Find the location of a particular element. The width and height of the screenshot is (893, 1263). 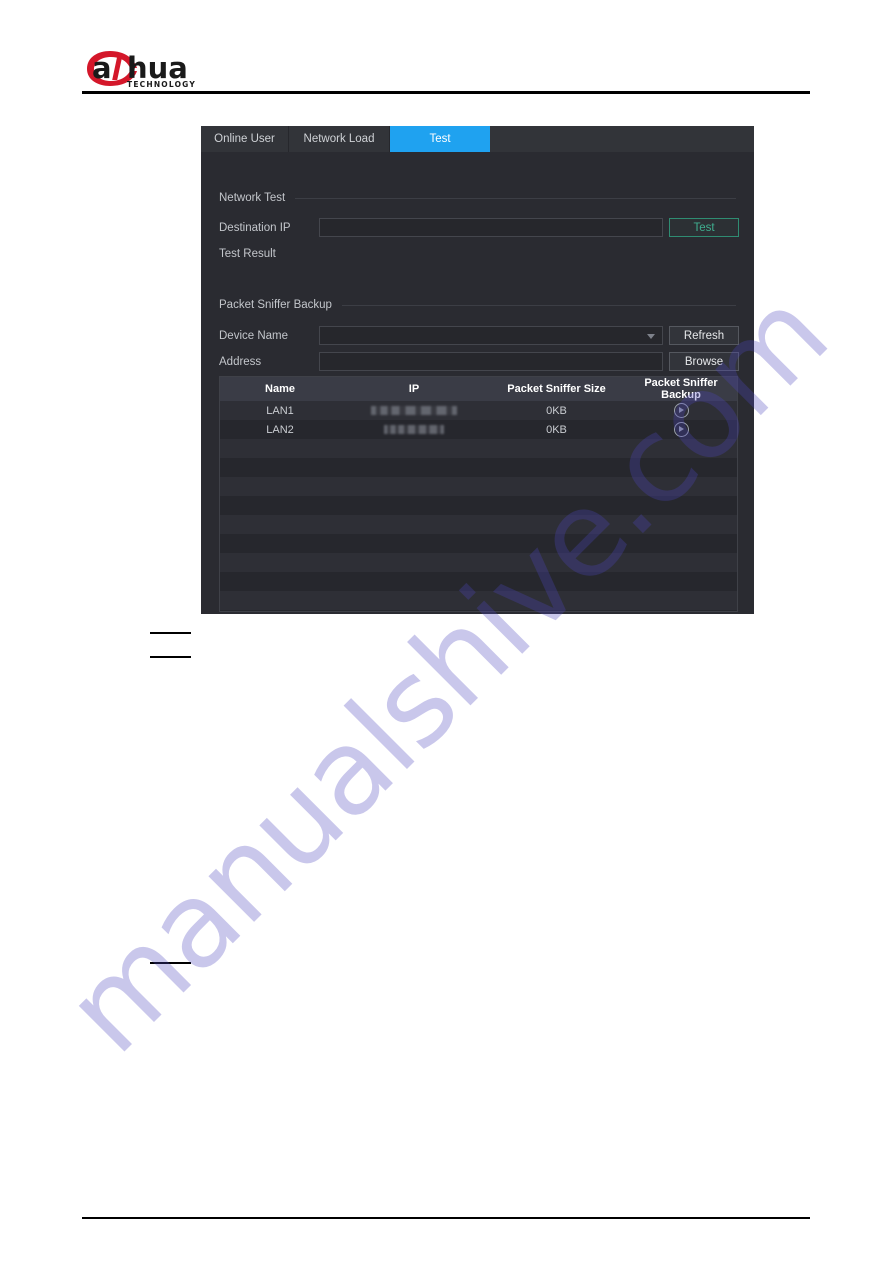

tab-bar: Online User Network Load Test is located at coordinates (477, 139).